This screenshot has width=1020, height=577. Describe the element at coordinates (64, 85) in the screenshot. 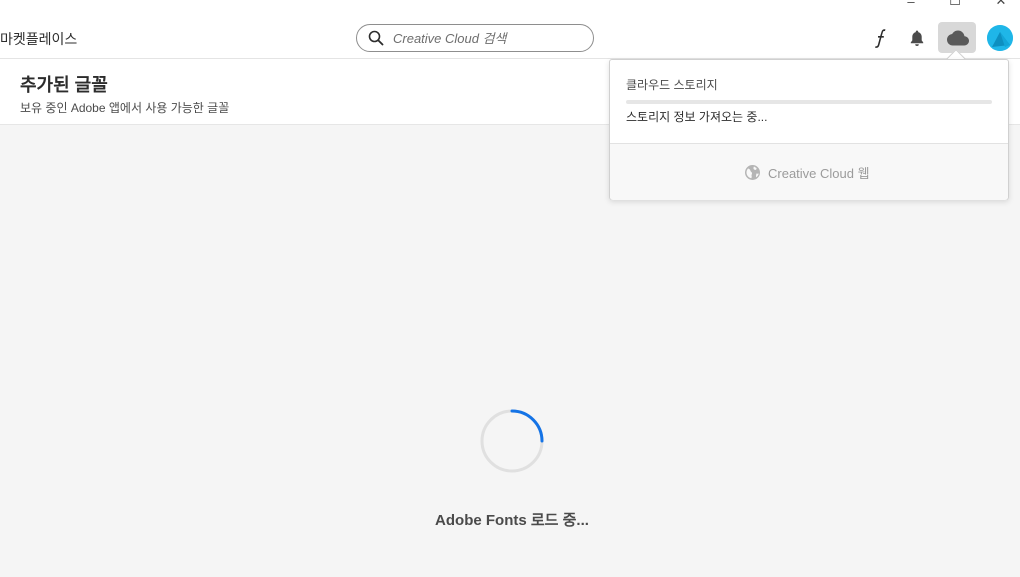

I see `page-title: 추가된 글꼴` at that location.